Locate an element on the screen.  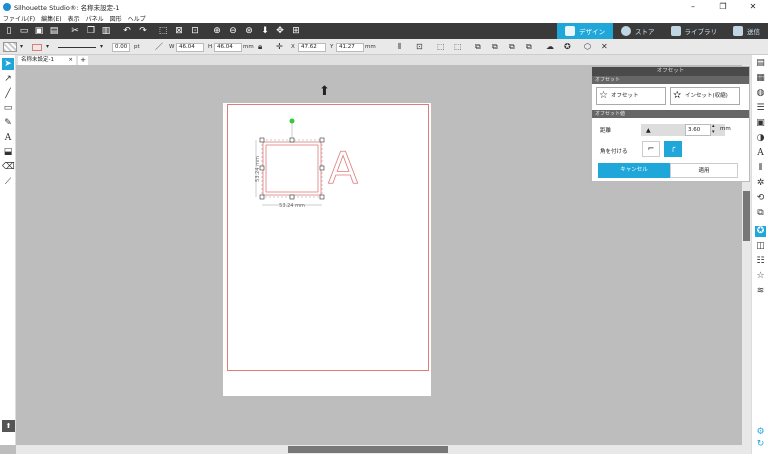
document-tab: 名称未設定-1 × is located at coordinates (47, 60).